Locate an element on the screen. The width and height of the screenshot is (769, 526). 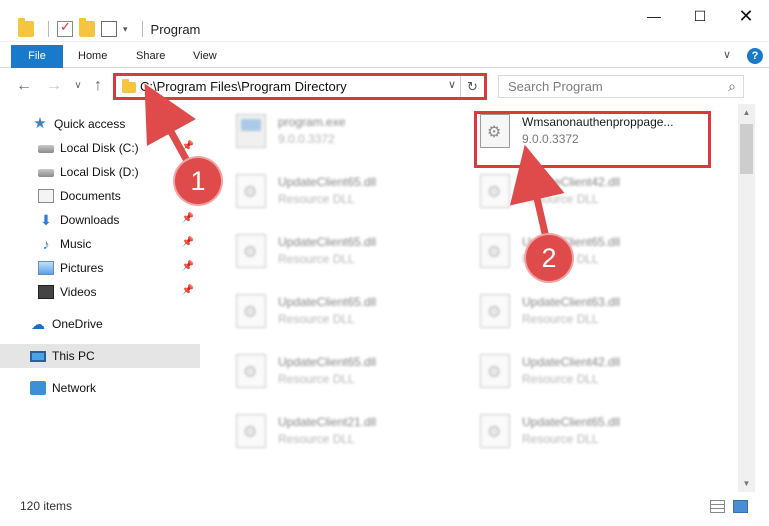
details-view-icon is located at coordinates (717, 506).